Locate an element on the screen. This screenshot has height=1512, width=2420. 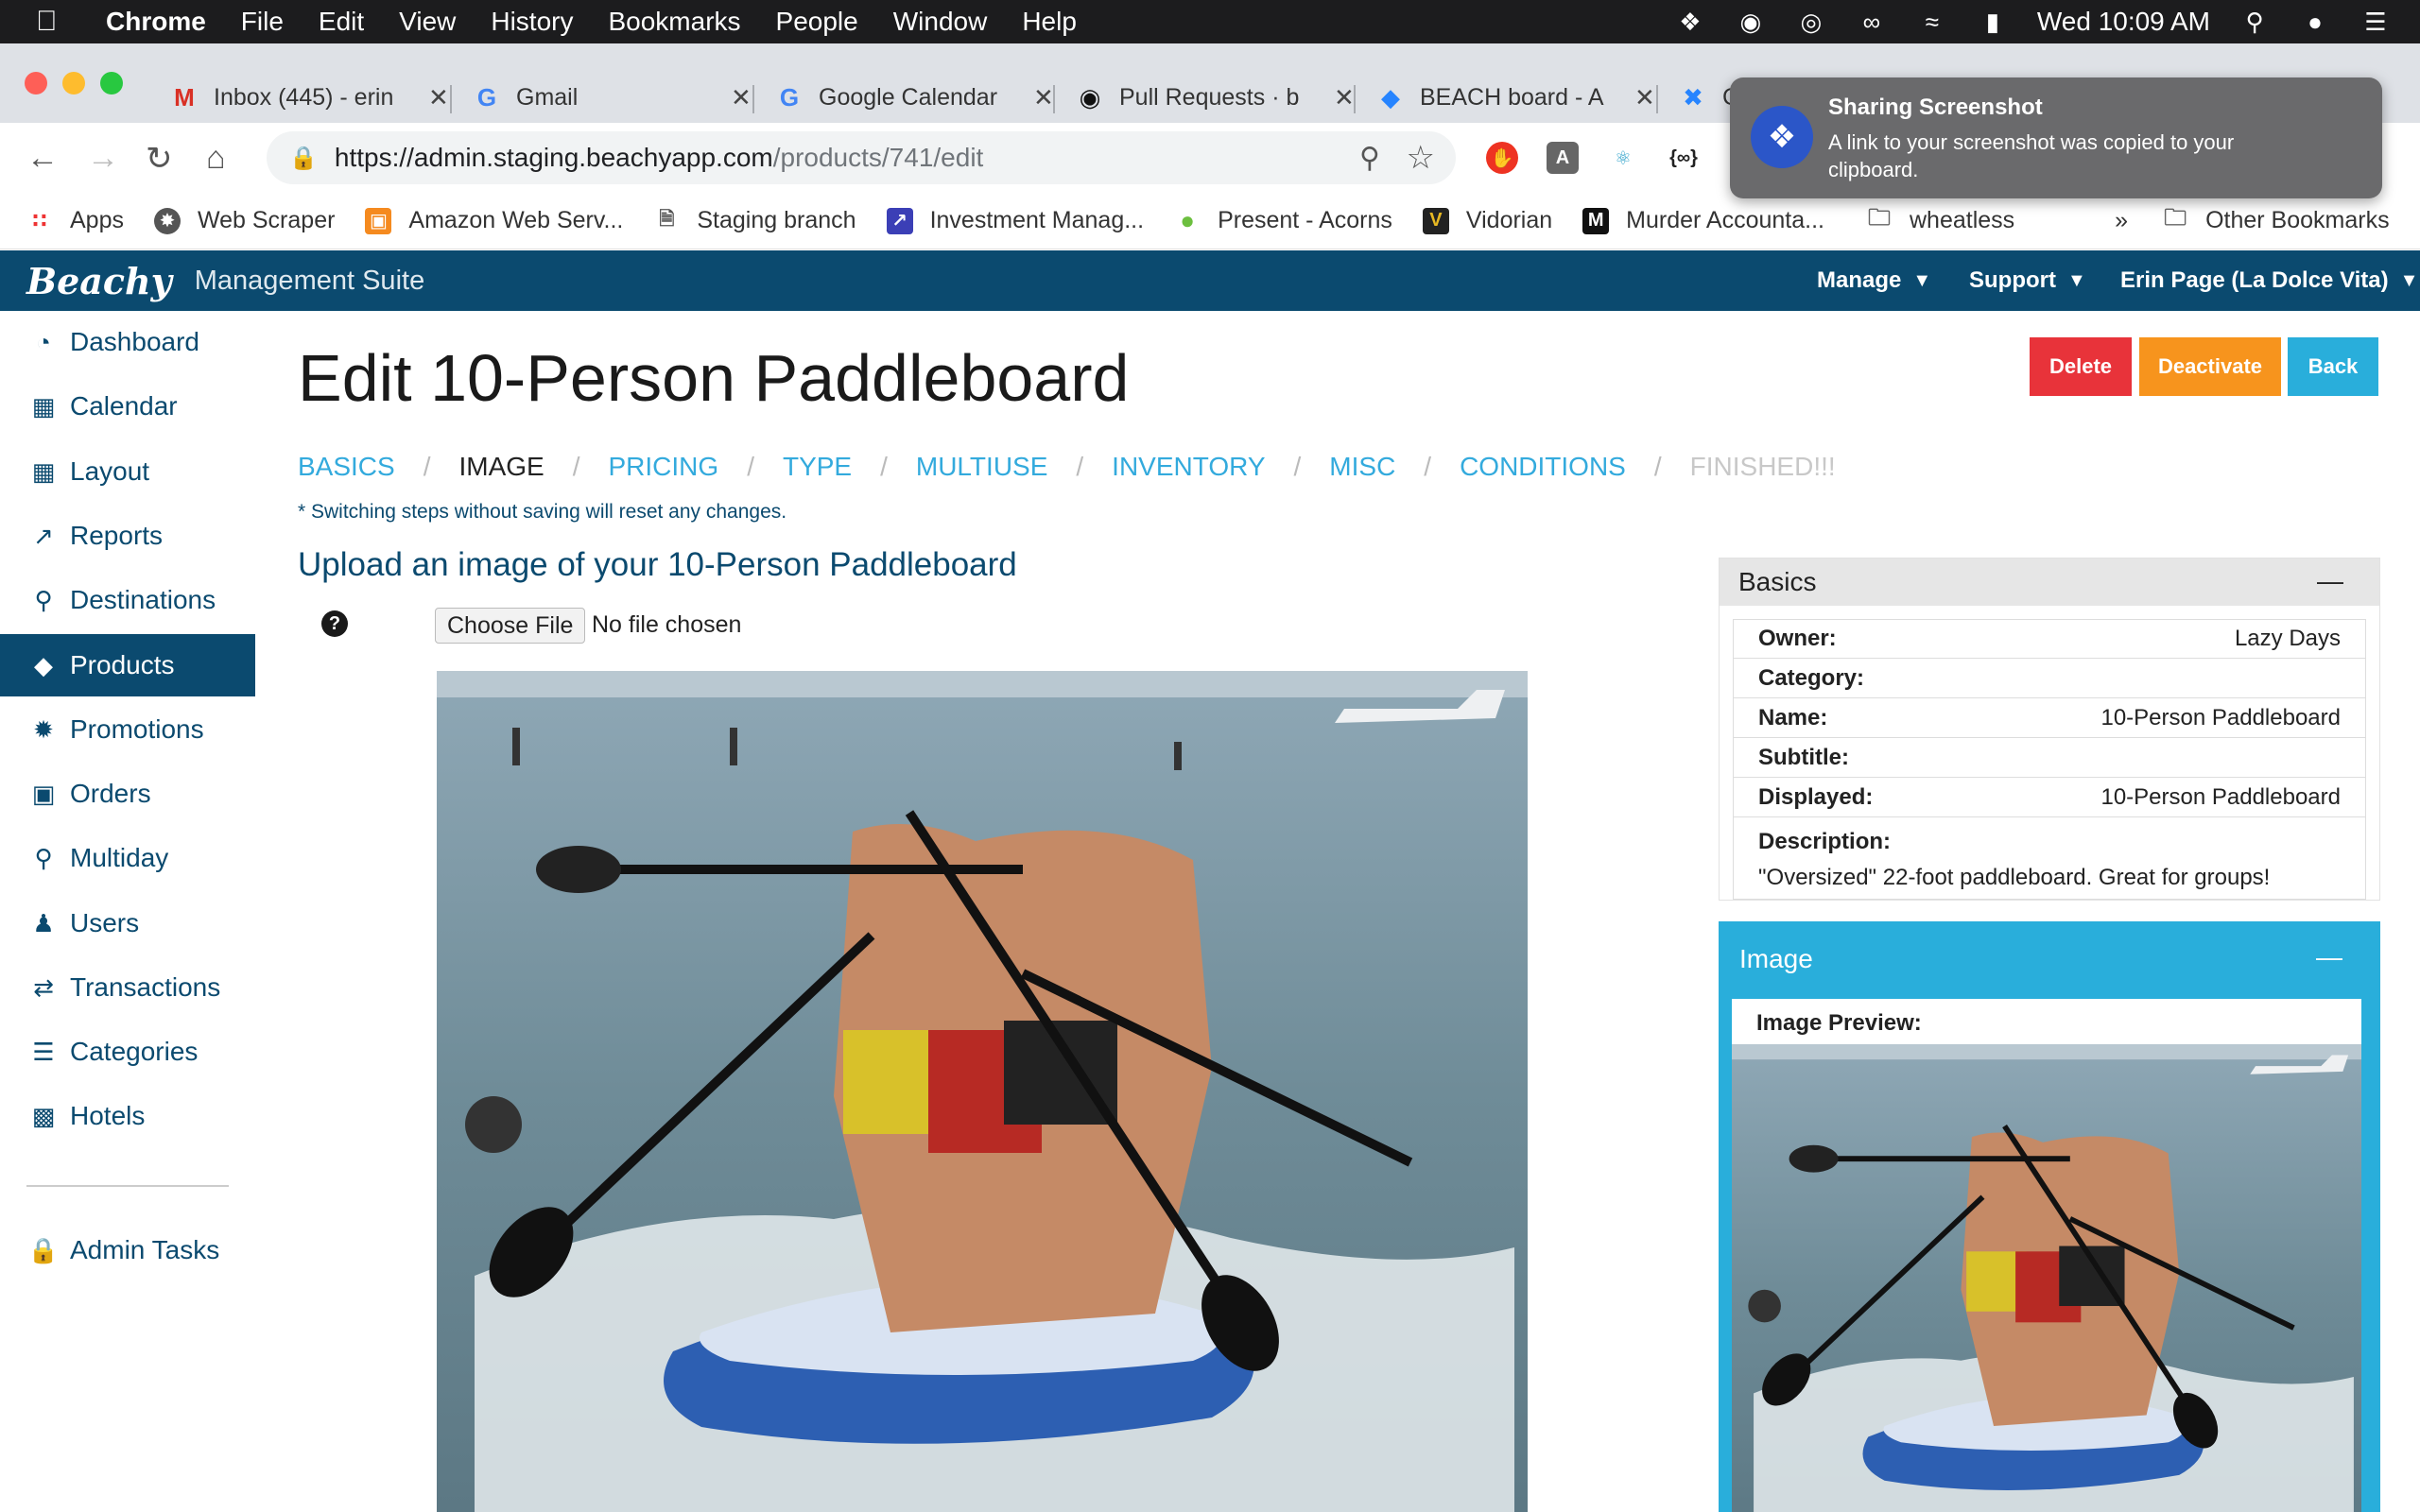
menu-people: People is located at coordinates (817, 22).